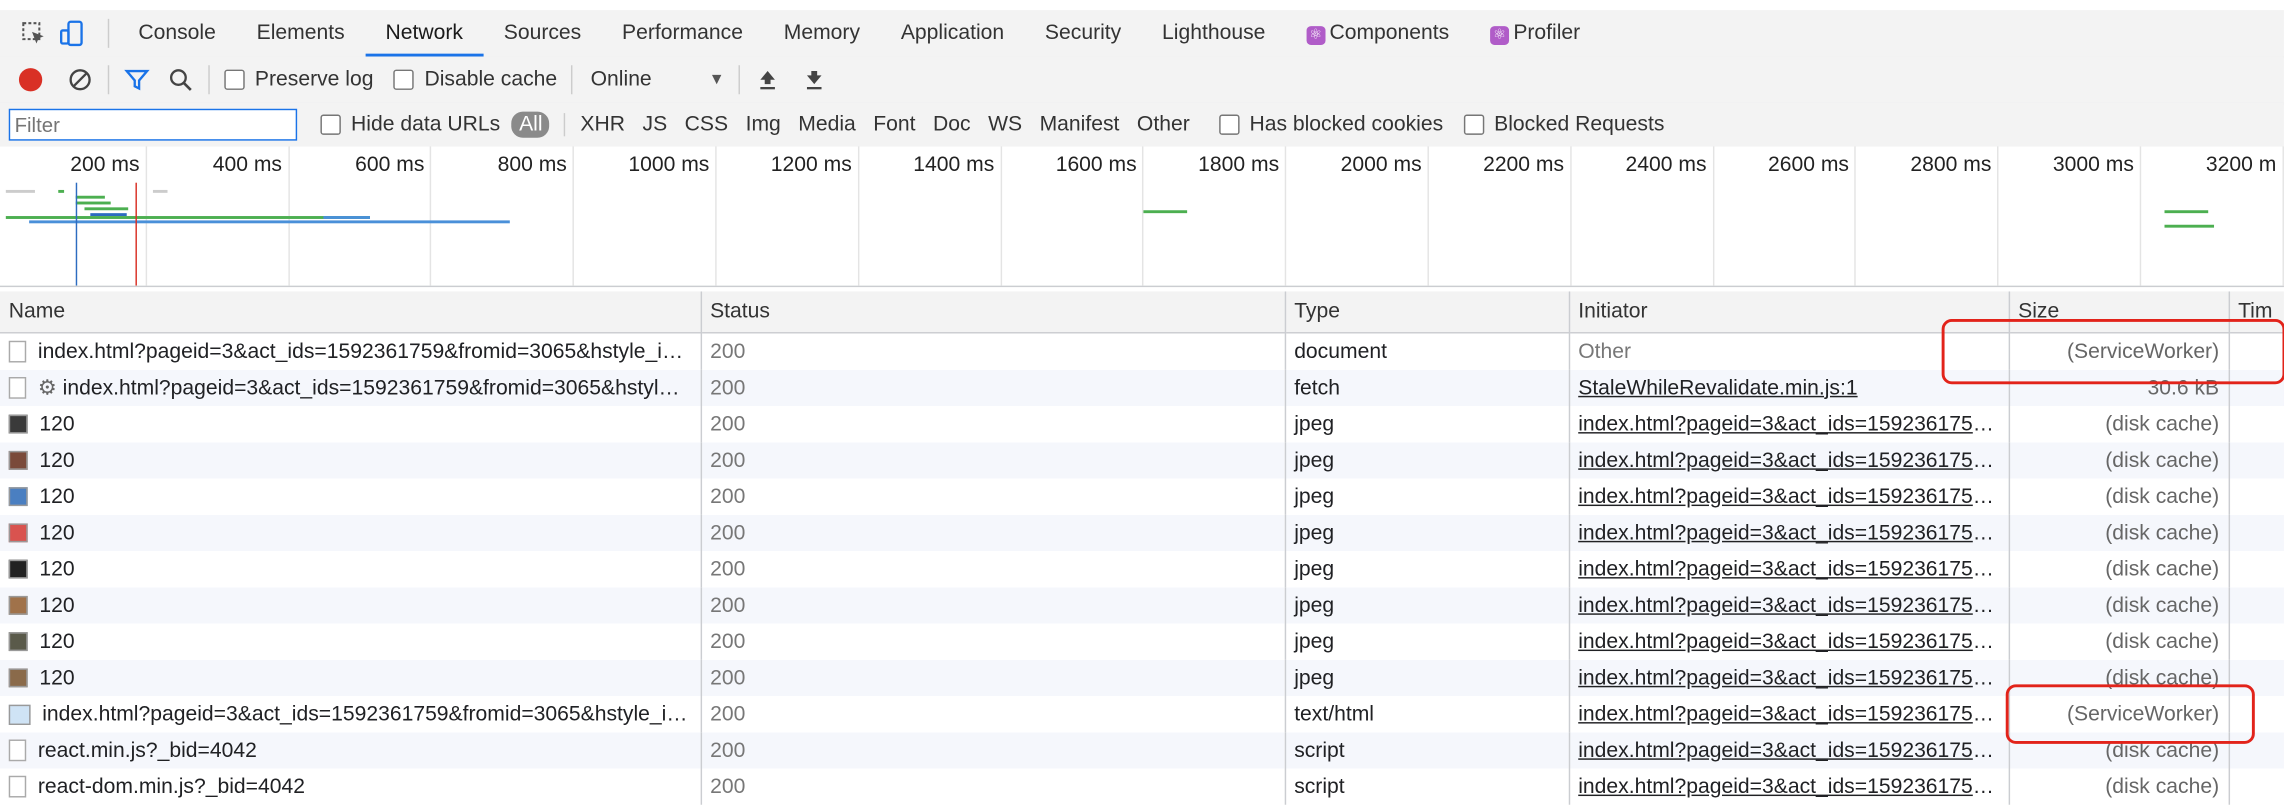 This screenshot has height=812, width=2284. Describe the element at coordinates (351, 750) in the screenshot. I see `cell-name: react.min.js?_bid=4042` at that location.